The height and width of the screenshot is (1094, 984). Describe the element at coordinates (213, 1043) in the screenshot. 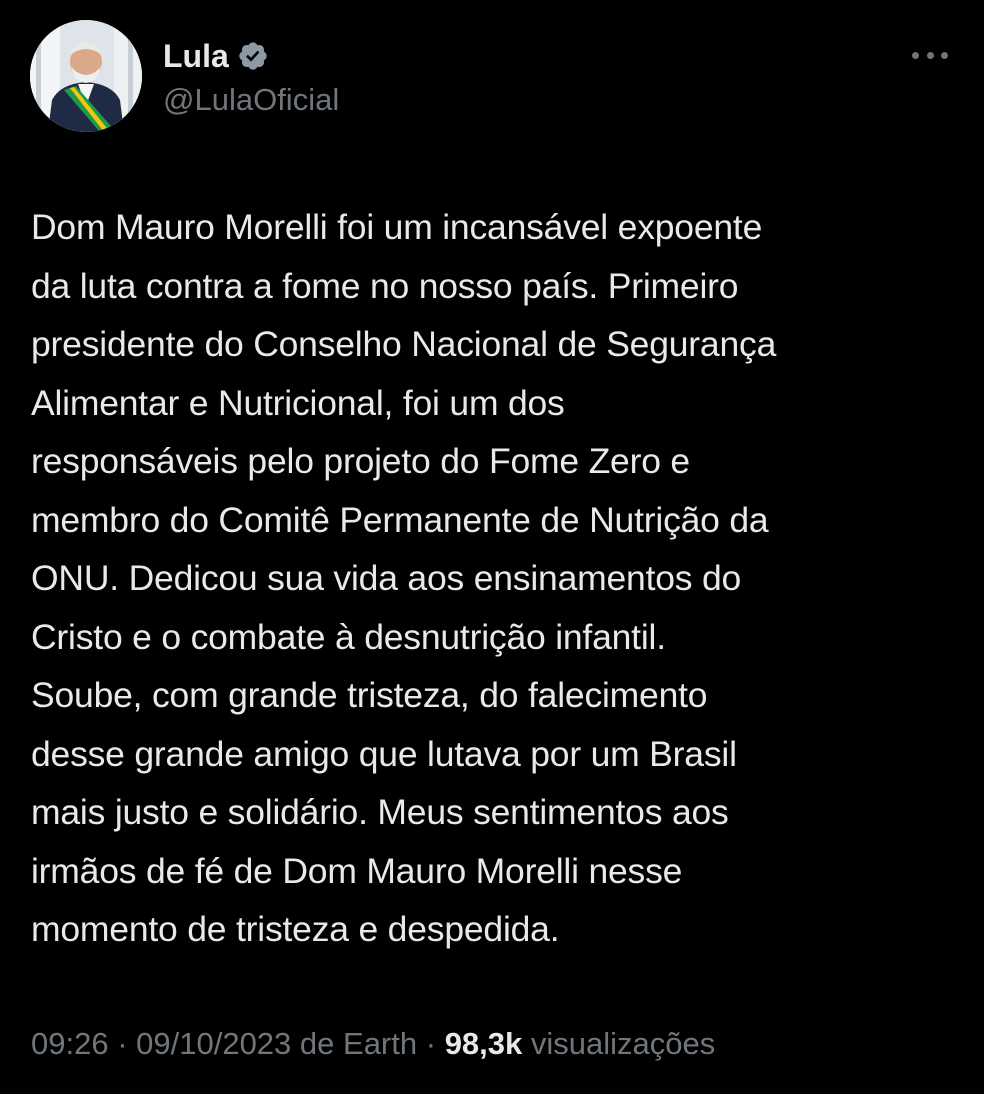

I see `tweet-date: 09/10/2023` at that location.